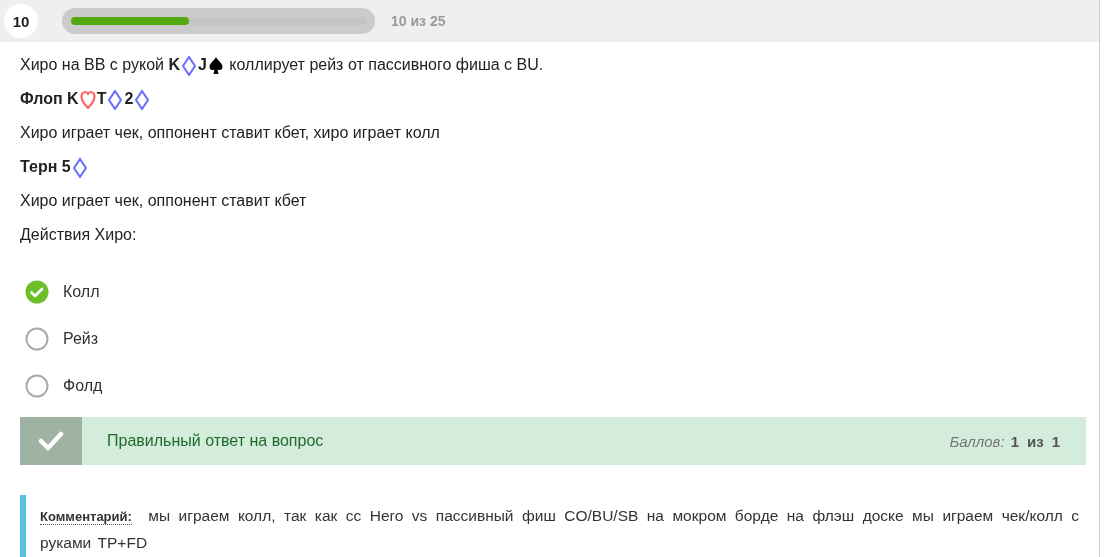 This screenshot has height=557, width=1114. Describe the element at coordinates (101, 99) in the screenshot. I see `question-text: T` at that location.